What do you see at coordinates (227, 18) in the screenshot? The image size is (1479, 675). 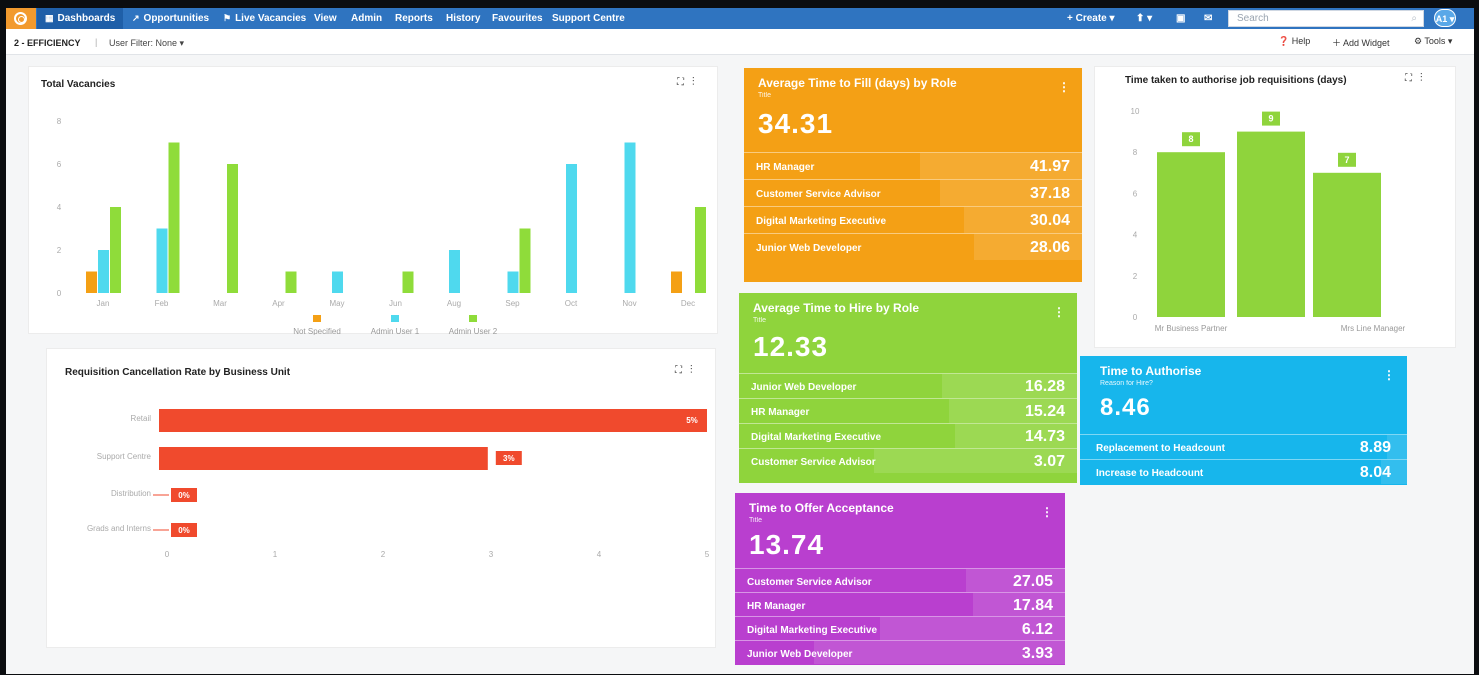 I see `flag-icon: ⚑` at bounding box center [227, 18].